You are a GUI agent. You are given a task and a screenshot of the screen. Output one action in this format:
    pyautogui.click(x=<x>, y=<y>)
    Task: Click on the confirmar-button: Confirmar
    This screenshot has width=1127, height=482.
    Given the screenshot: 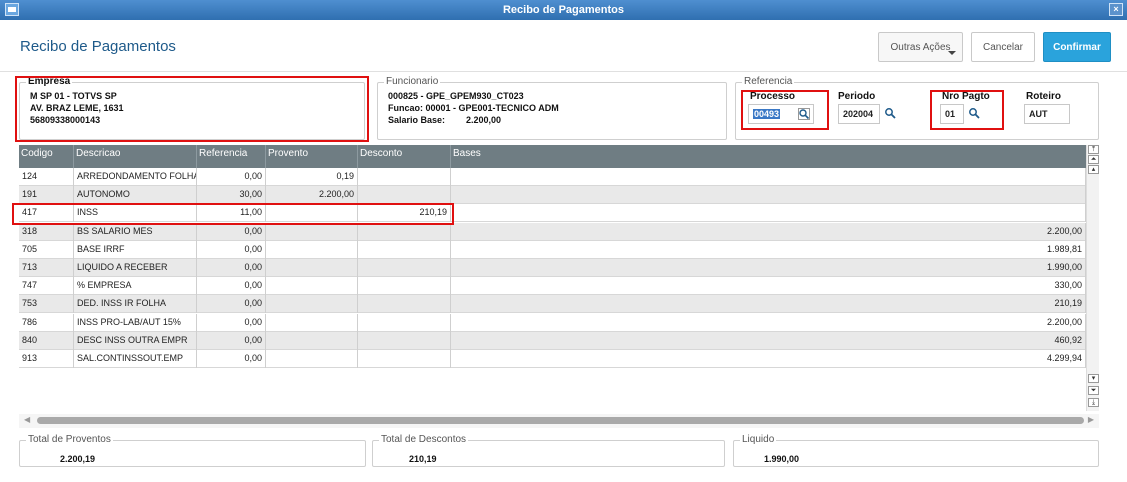 What is the action you would take?
    pyautogui.click(x=1077, y=47)
    